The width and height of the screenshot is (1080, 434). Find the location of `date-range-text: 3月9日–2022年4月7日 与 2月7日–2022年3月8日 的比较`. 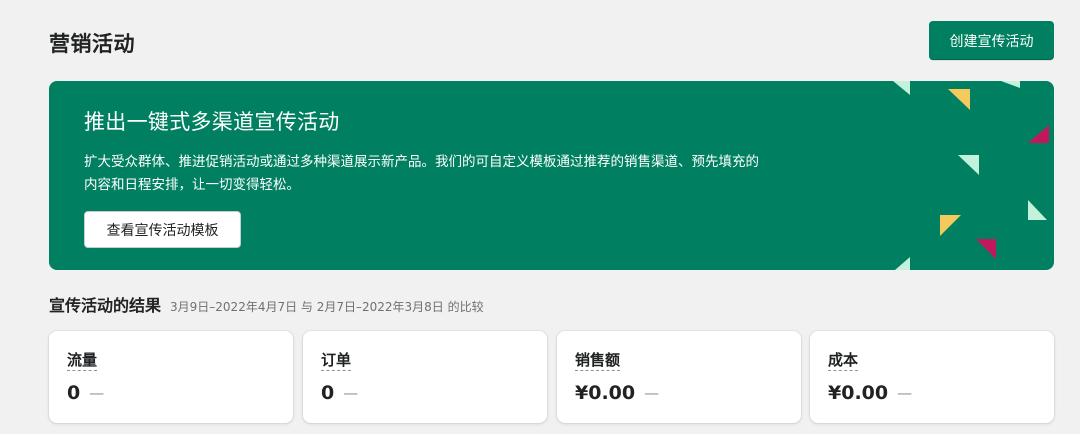

date-range-text: 3月9日–2022年4月7日 与 2月7日–2022年3月8日 的比较 is located at coordinates (327, 307).